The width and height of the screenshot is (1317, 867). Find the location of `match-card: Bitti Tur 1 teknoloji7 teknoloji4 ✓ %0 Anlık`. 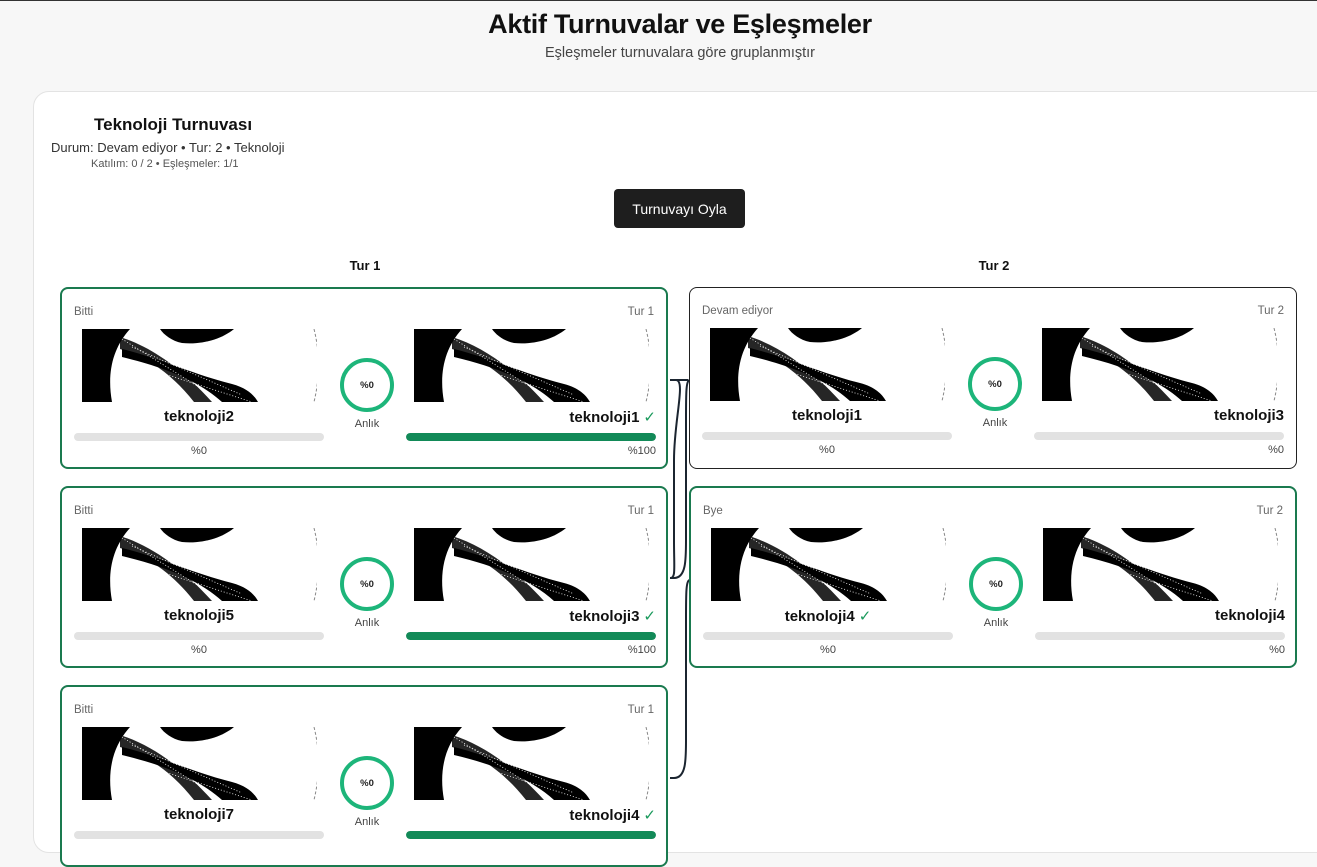

match-card: Bitti Tur 1 teknoloji7 teknoloji4 ✓ %0 Anlık is located at coordinates (364, 776).